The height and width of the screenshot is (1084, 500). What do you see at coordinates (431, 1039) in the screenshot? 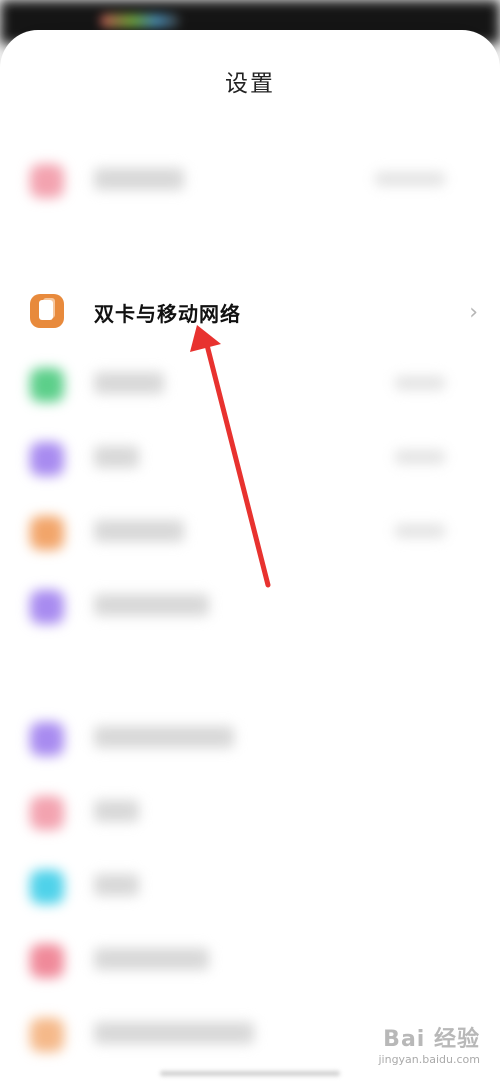
I see `watermark-logo: Bai 经验` at bounding box center [431, 1039].